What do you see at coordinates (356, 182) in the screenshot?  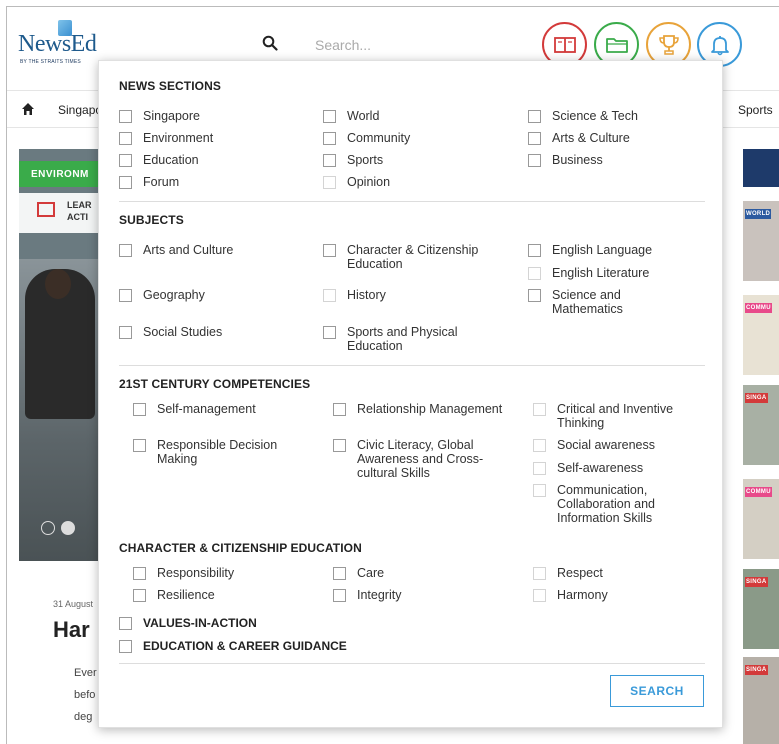 I see `news-section-opinion: Opinion` at bounding box center [356, 182].